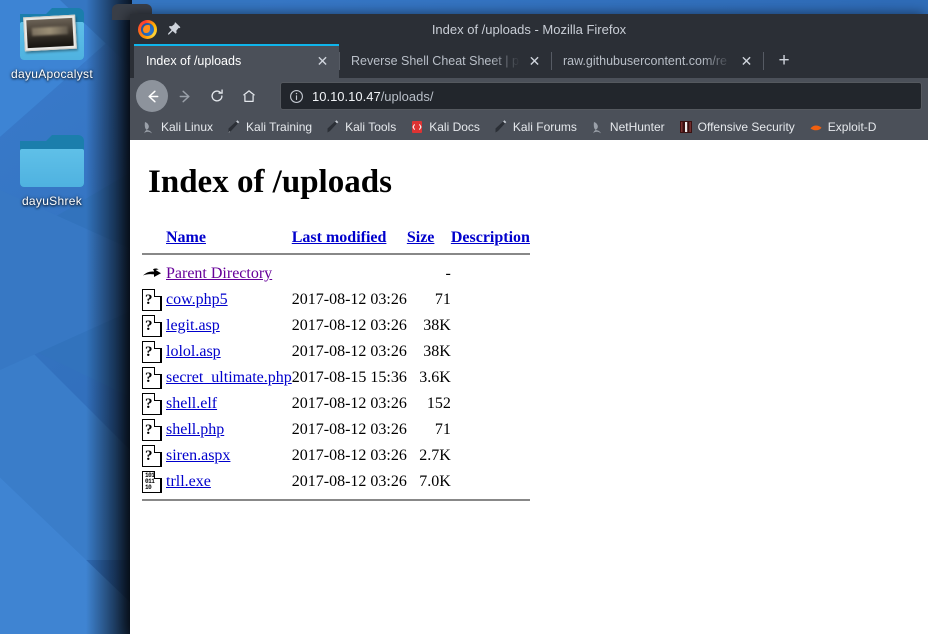  What do you see at coordinates (173, 29) in the screenshot?
I see `pin-icon` at bounding box center [173, 29].